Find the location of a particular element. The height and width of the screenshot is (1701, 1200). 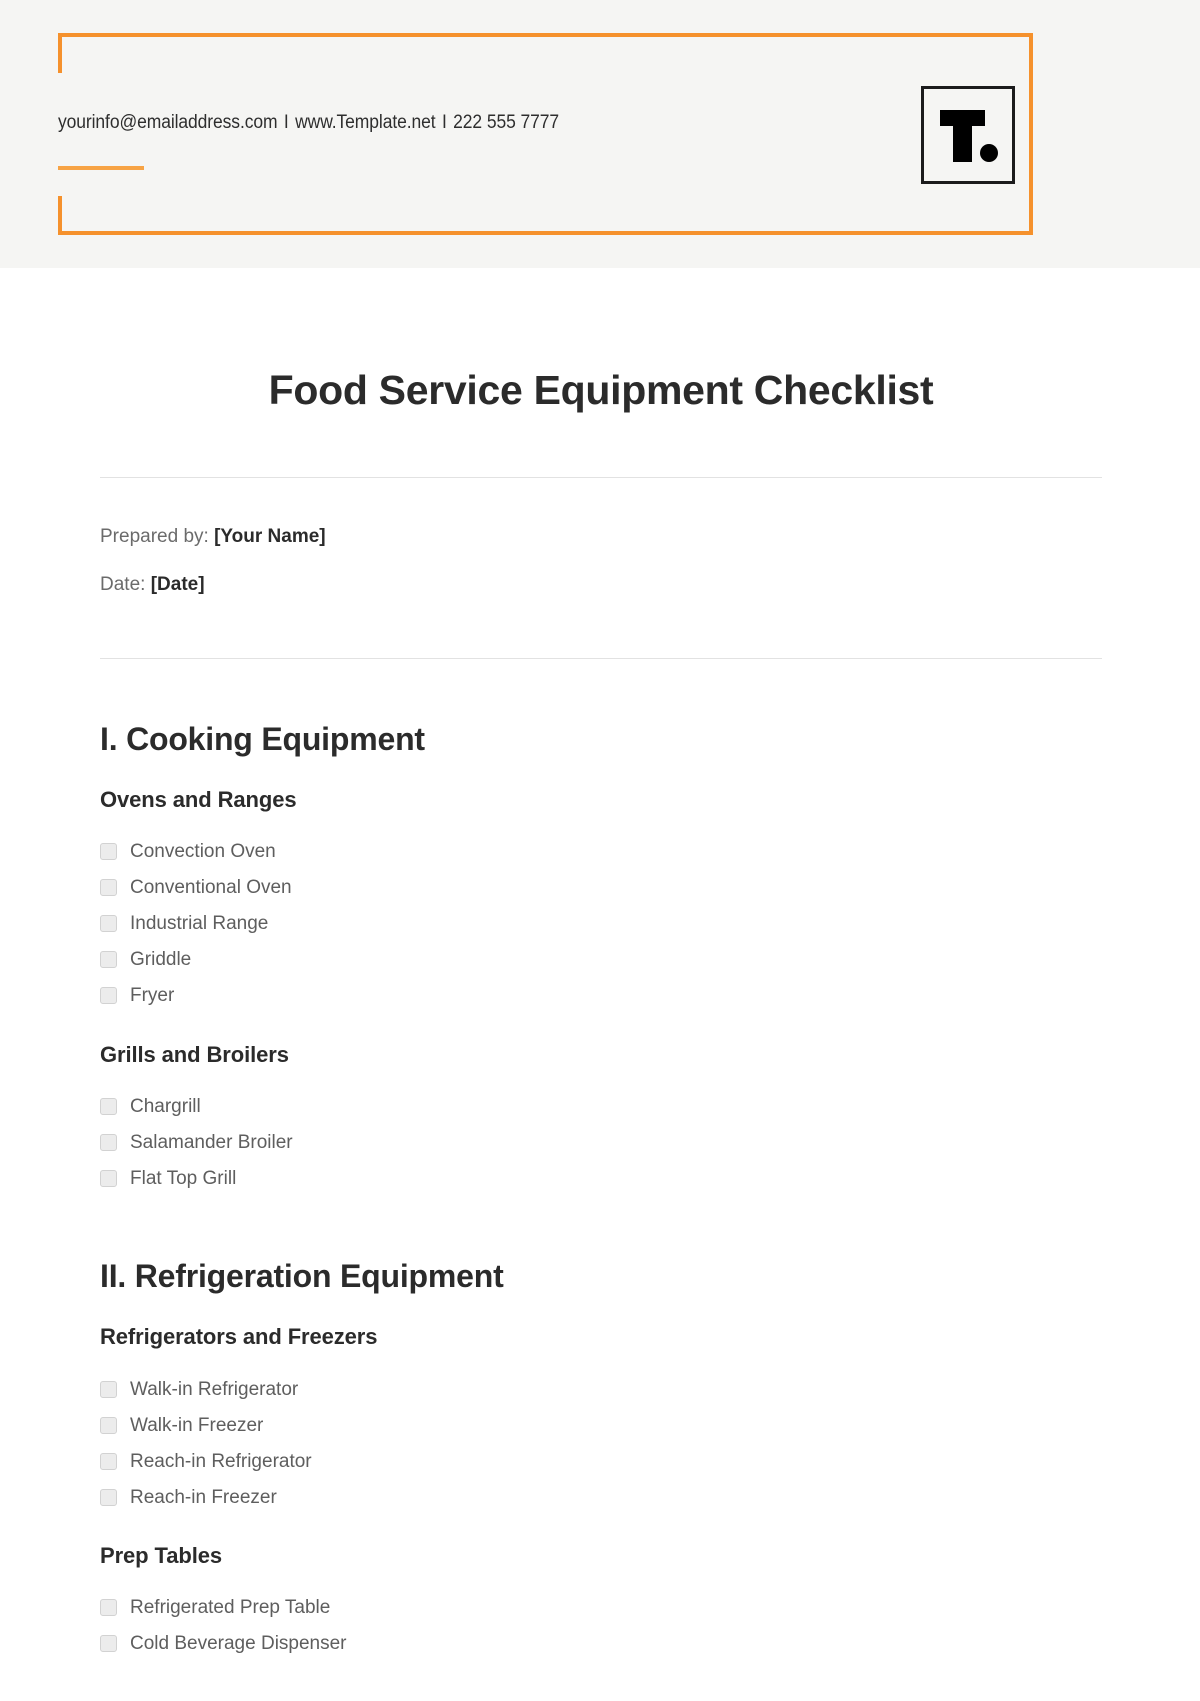

logo-inner is located at coordinates (968, 135).